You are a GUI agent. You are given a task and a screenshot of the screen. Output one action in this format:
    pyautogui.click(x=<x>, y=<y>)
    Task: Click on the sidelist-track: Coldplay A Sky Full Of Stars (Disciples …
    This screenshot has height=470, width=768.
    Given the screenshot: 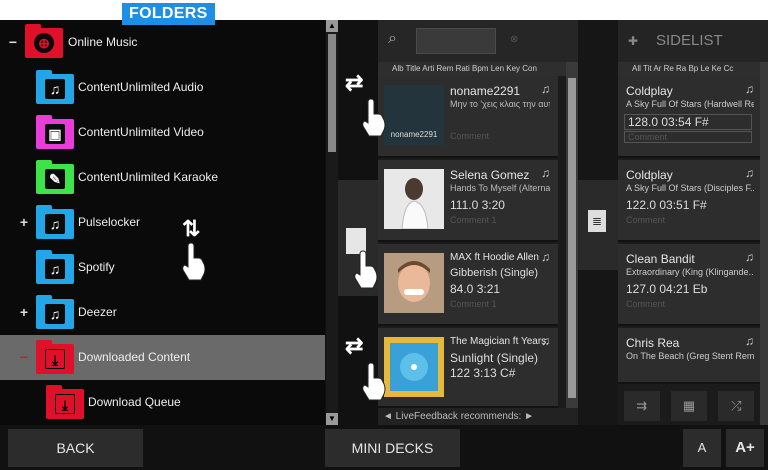 What is the action you would take?
    pyautogui.click(x=689, y=201)
    